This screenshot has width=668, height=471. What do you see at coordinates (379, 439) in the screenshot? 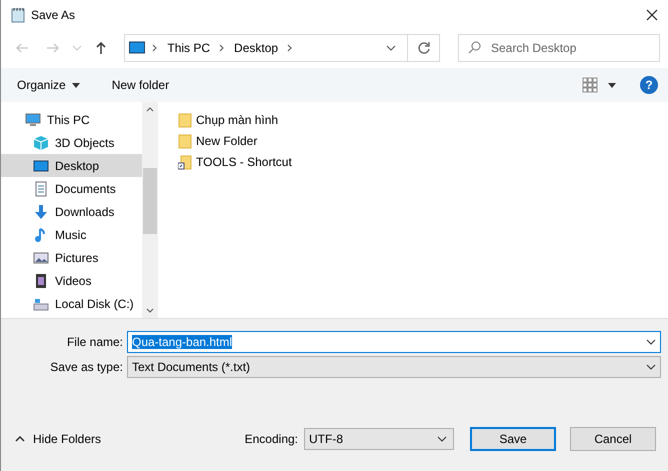
I see `encoding-dropdown: UTF-8` at bounding box center [379, 439].